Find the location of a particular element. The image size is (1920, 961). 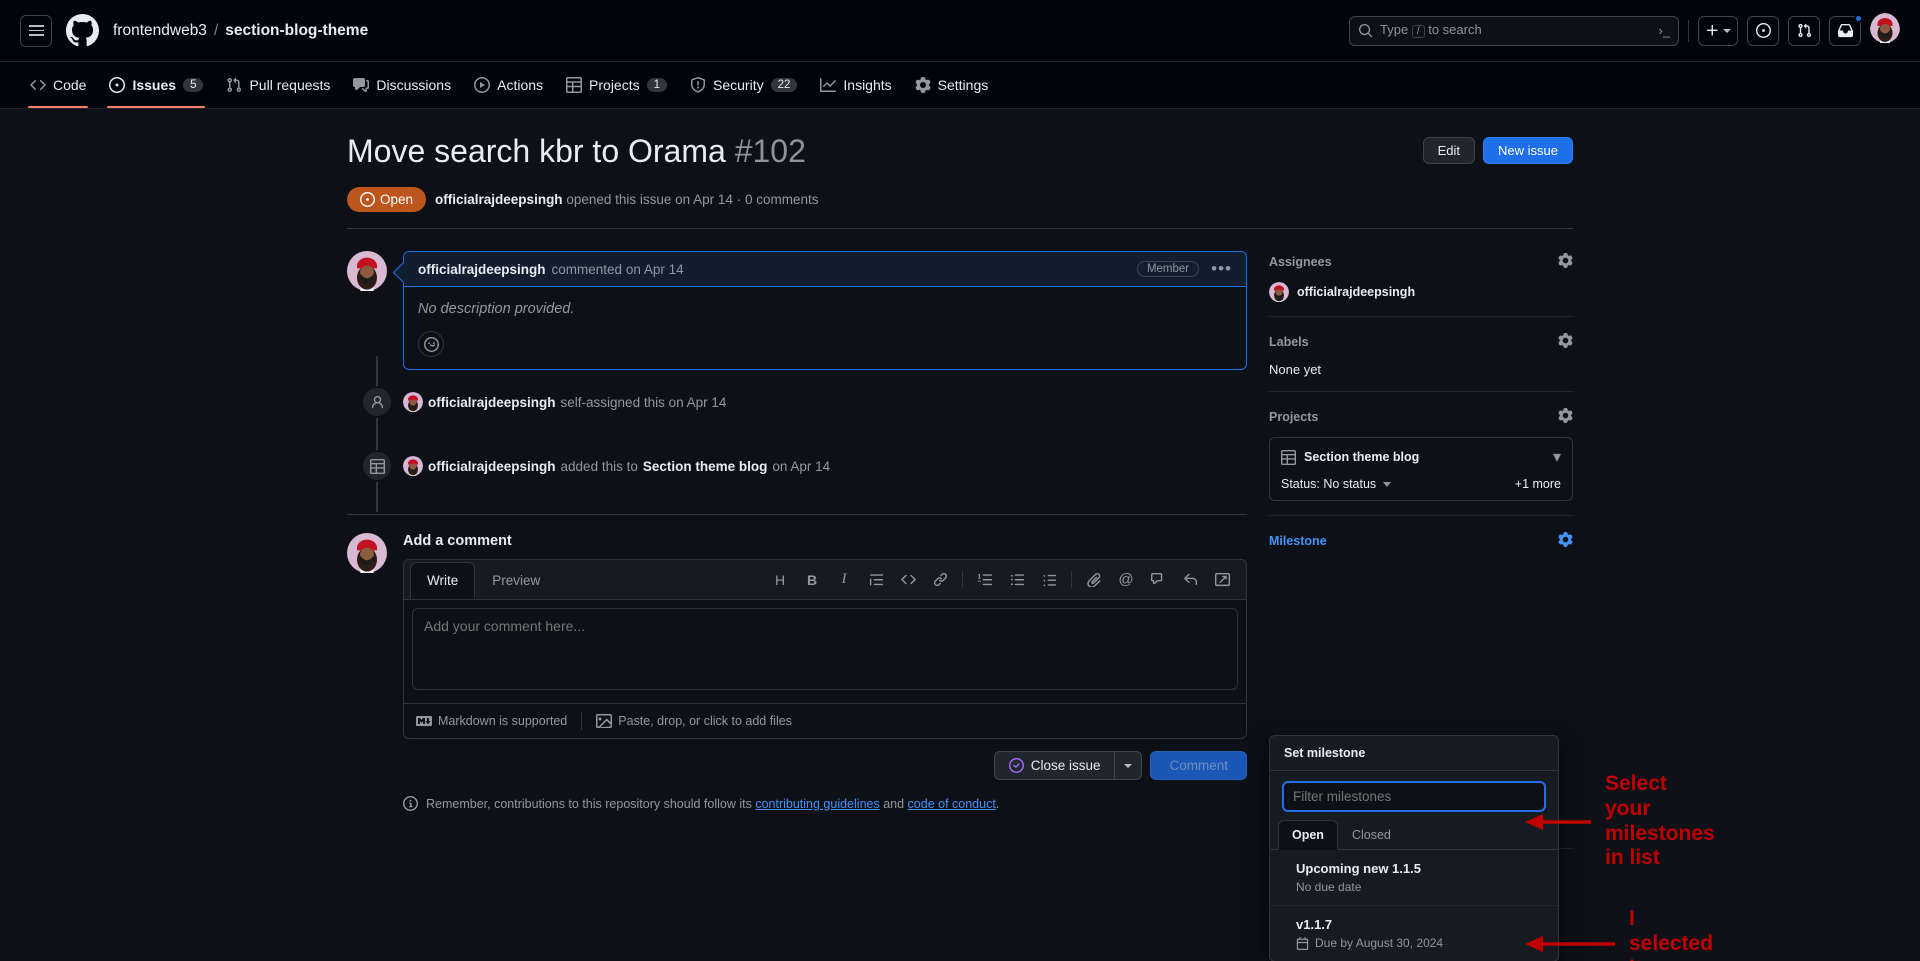

assignee-item: officialrajdeepsingh is located at coordinates (1421, 292).